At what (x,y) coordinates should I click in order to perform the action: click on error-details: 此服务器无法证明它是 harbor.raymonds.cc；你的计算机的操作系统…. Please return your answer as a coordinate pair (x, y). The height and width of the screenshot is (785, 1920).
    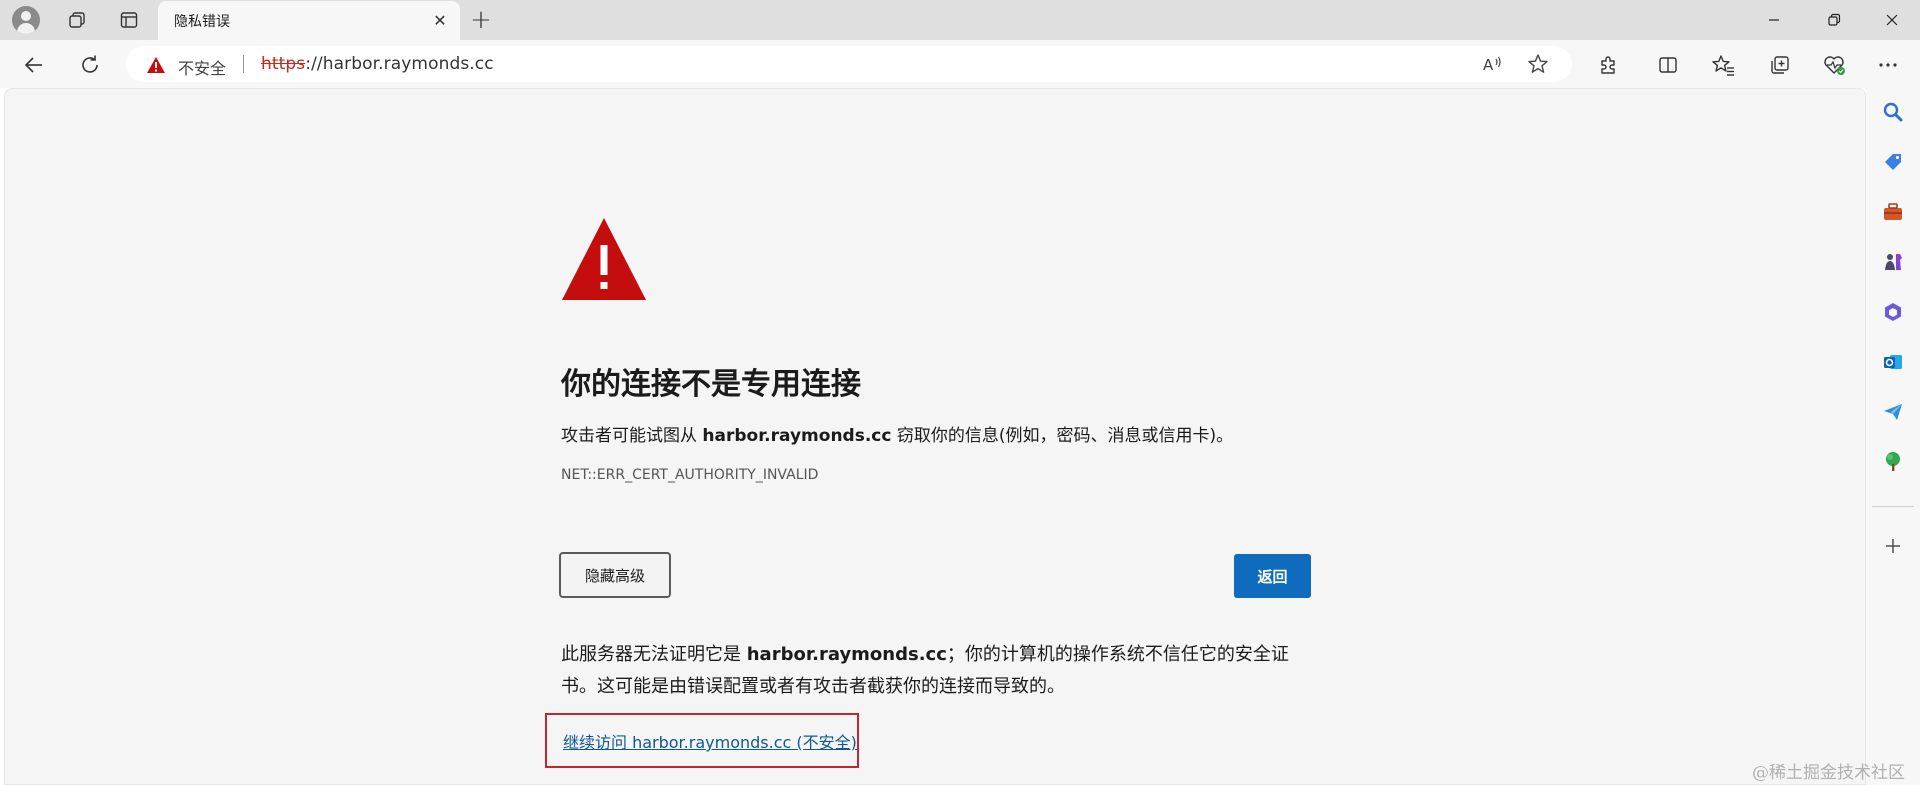
    Looking at the image, I should click on (931, 671).